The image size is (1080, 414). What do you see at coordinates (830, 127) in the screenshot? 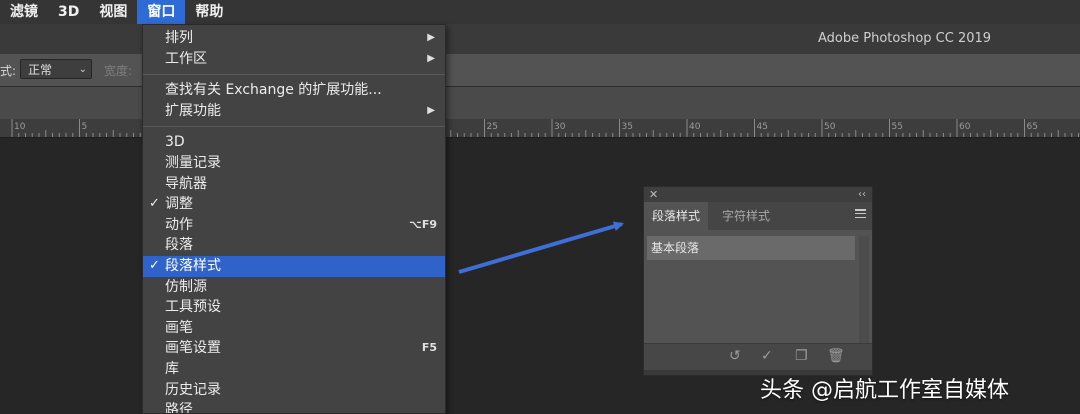
I see `ruler-label: 50` at bounding box center [830, 127].